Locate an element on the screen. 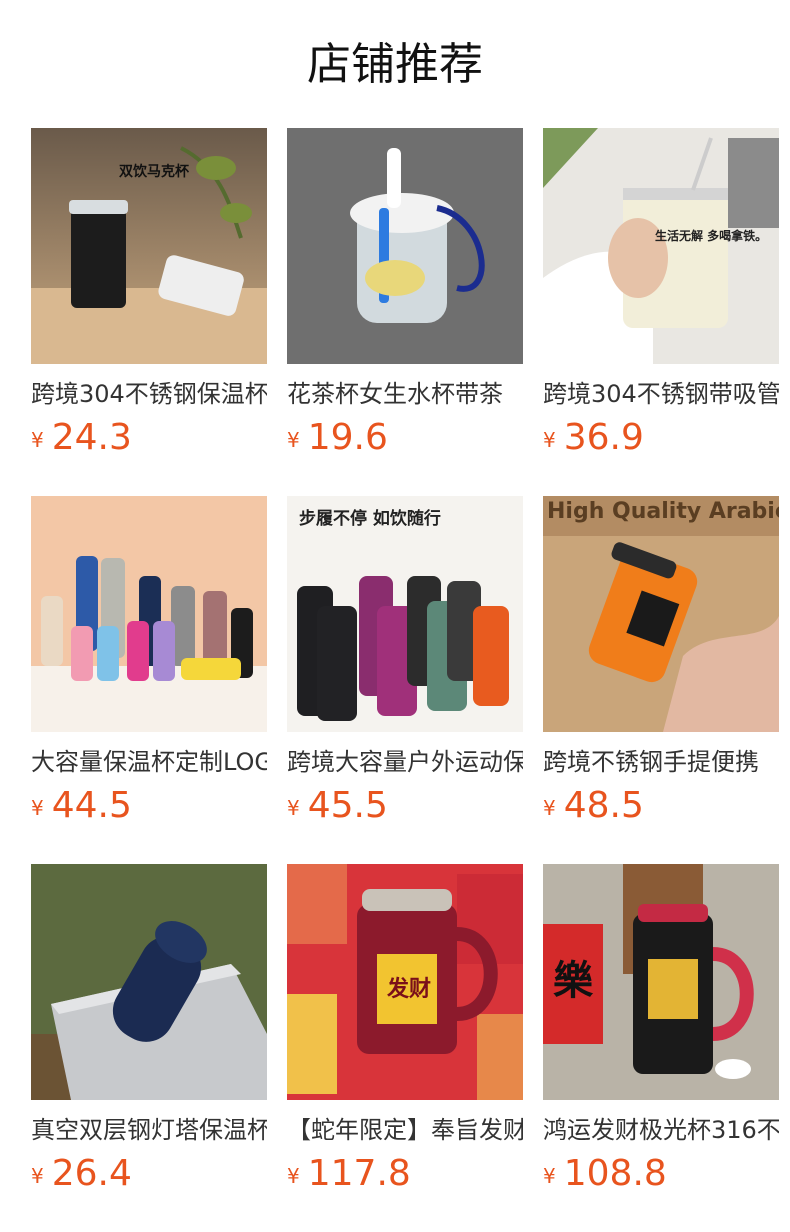  product-card: 樂 鸿运发财极光杯316不锈钢 ¥108.8 is located at coordinates (661, 1034).